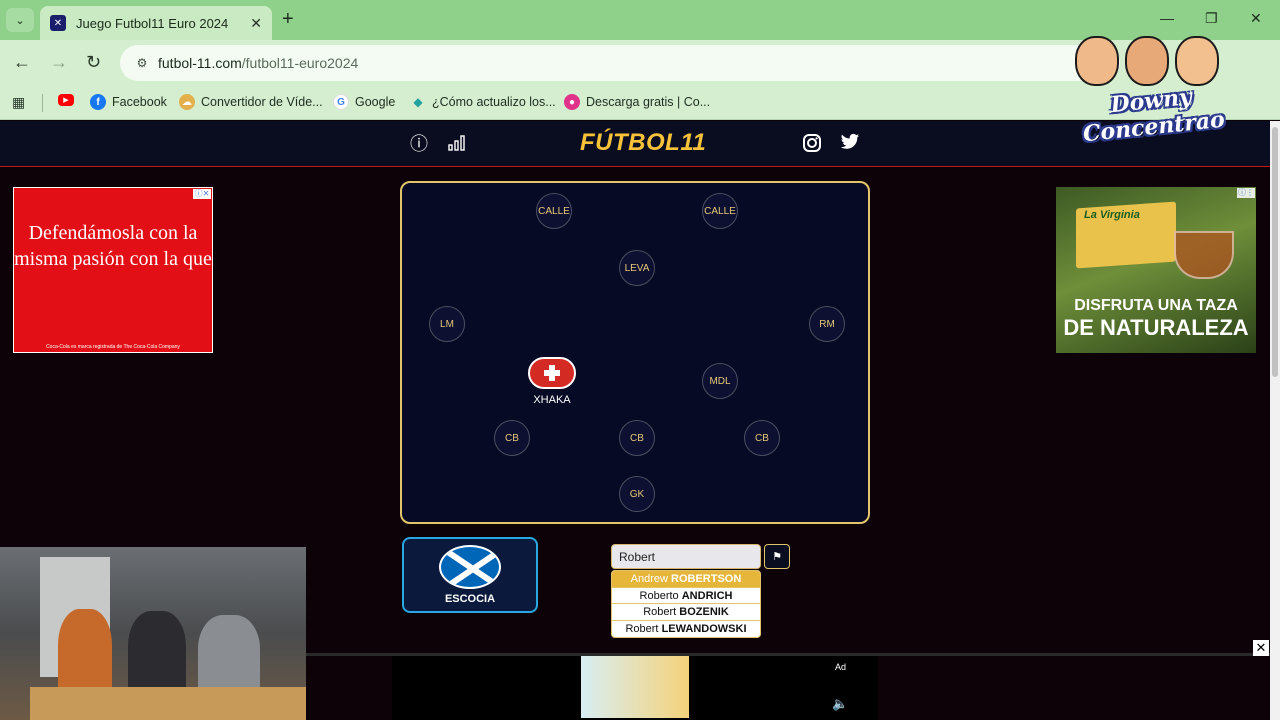 The height and width of the screenshot is (720, 1280). Describe the element at coordinates (1156, 327) in the screenshot. I see `ad-right-line2: DE NATURALEZA` at that location.